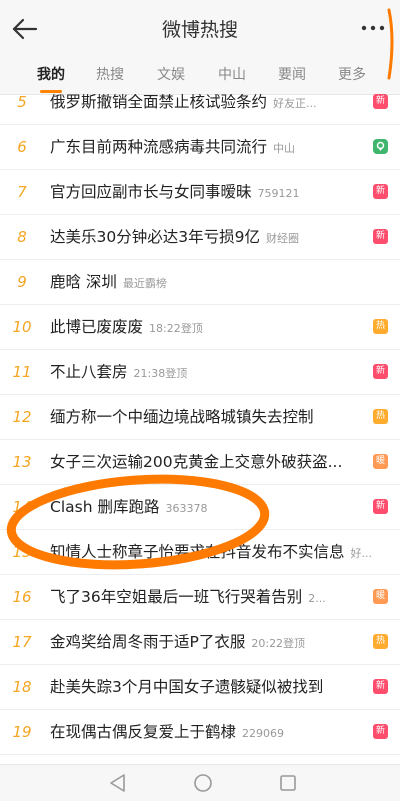  I want to click on more-dots-icon, so click(373, 28).